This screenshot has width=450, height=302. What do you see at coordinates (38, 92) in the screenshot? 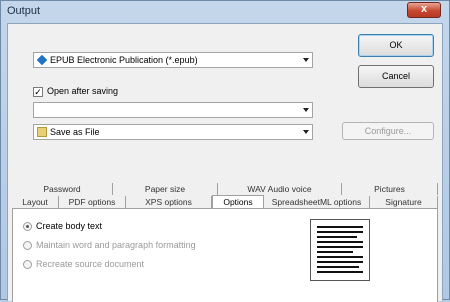
I see `open-after-saving-checkbox: ✓` at bounding box center [38, 92].